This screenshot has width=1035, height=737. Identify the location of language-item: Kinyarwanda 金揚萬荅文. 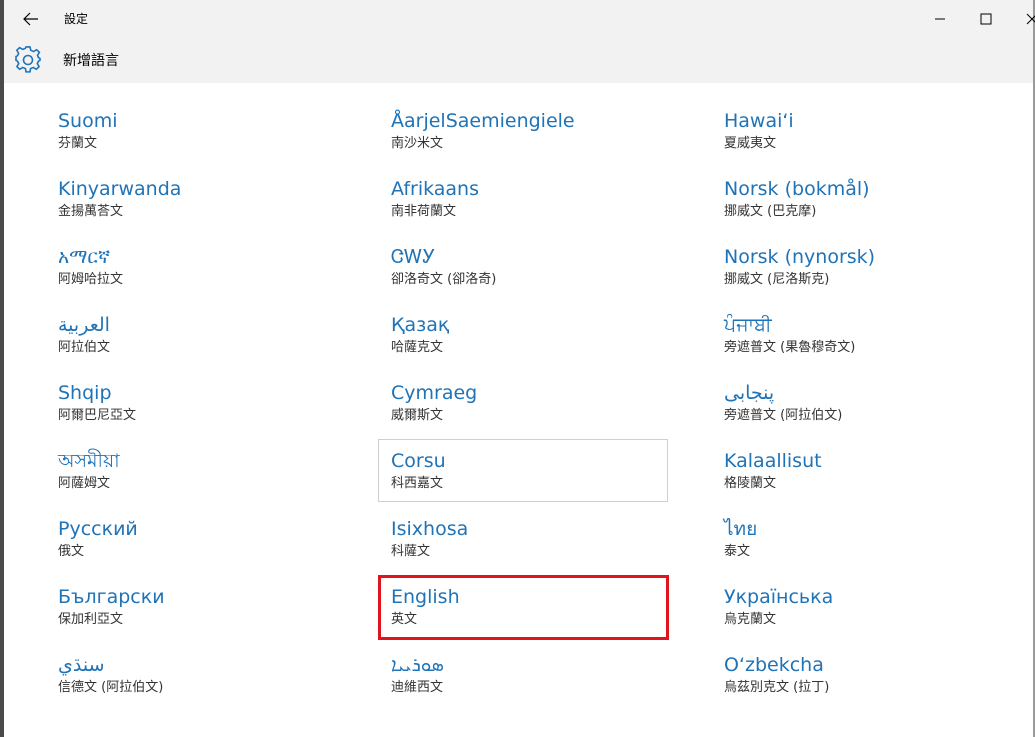
(189, 185).